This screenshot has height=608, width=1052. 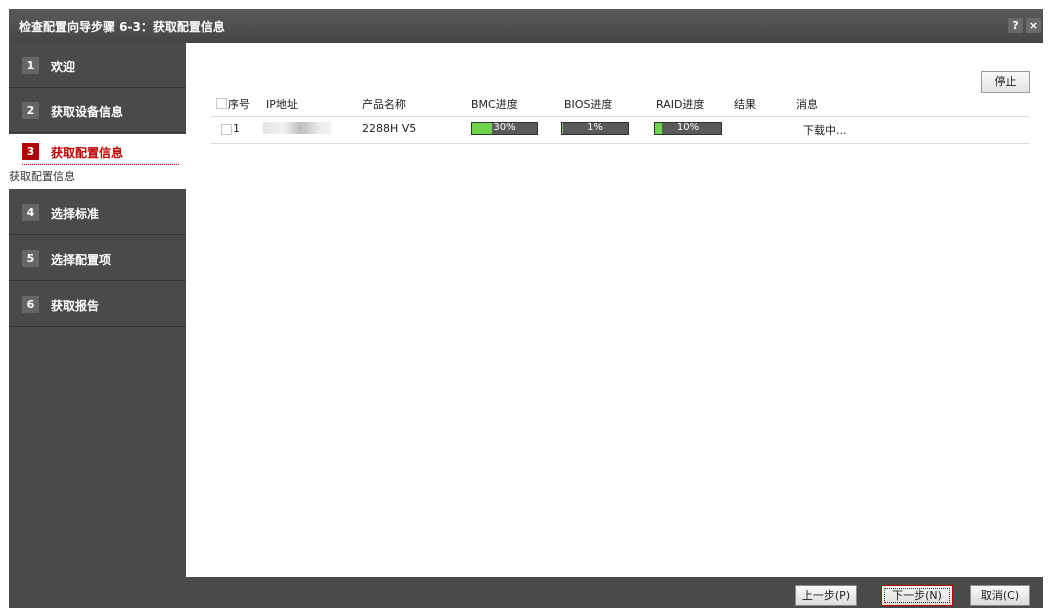 I want to click on bios-progress-text: 1%, so click(x=595, y=127).